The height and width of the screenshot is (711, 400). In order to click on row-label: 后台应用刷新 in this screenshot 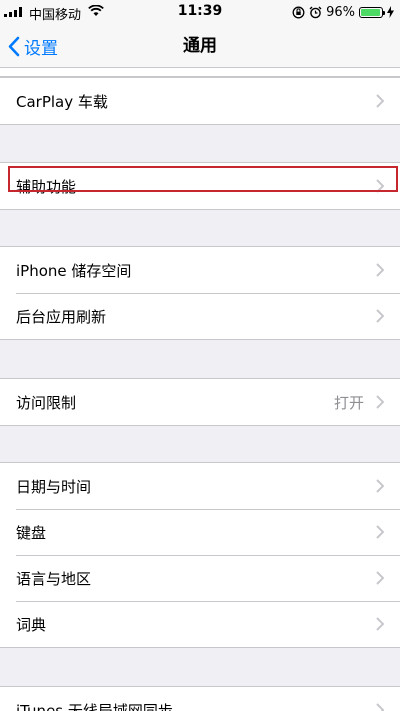, I will do `click(61, 316)`.